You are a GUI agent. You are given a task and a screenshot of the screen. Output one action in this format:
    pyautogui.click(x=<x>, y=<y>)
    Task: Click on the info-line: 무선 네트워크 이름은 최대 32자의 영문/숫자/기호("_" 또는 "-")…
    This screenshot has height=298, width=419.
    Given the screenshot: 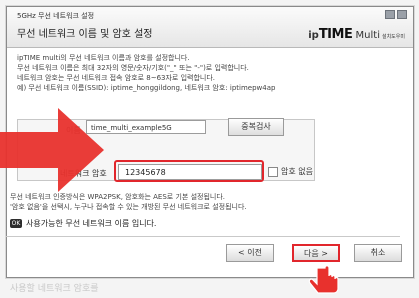 What is the action you would take?
    pyautogui.click(x=133, y=68)
    